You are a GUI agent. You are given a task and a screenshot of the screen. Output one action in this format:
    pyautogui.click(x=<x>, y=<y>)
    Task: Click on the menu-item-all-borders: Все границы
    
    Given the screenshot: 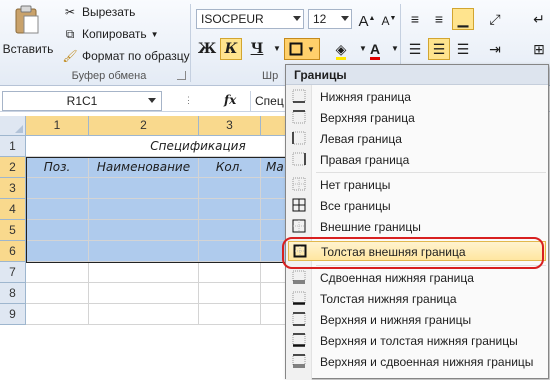 What is the action you would take?
    pyautogui.click(x=417, y=206)
    